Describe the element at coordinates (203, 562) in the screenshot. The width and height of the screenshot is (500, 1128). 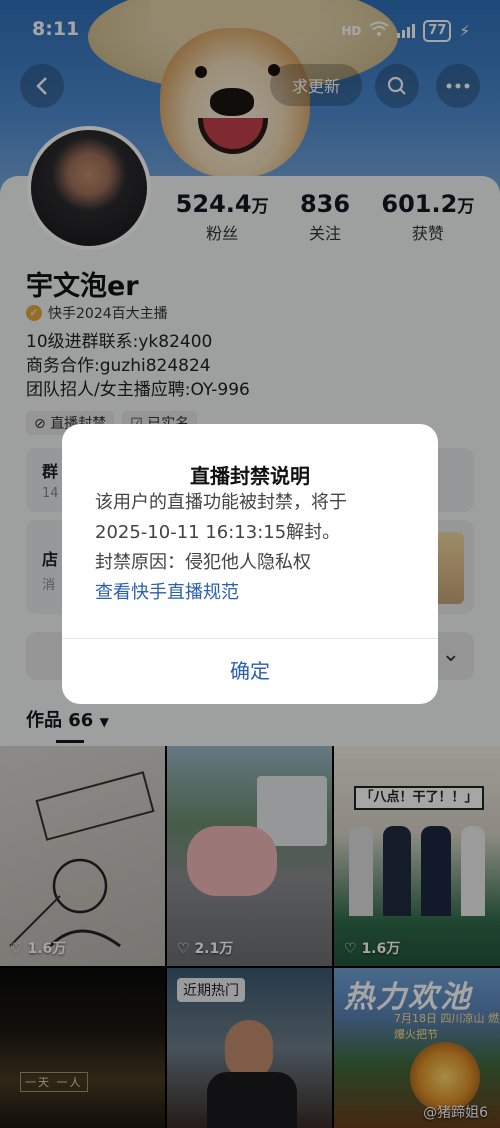
I see `dialog-line: 封禁原因：侵犯他人隐私权` at that location.